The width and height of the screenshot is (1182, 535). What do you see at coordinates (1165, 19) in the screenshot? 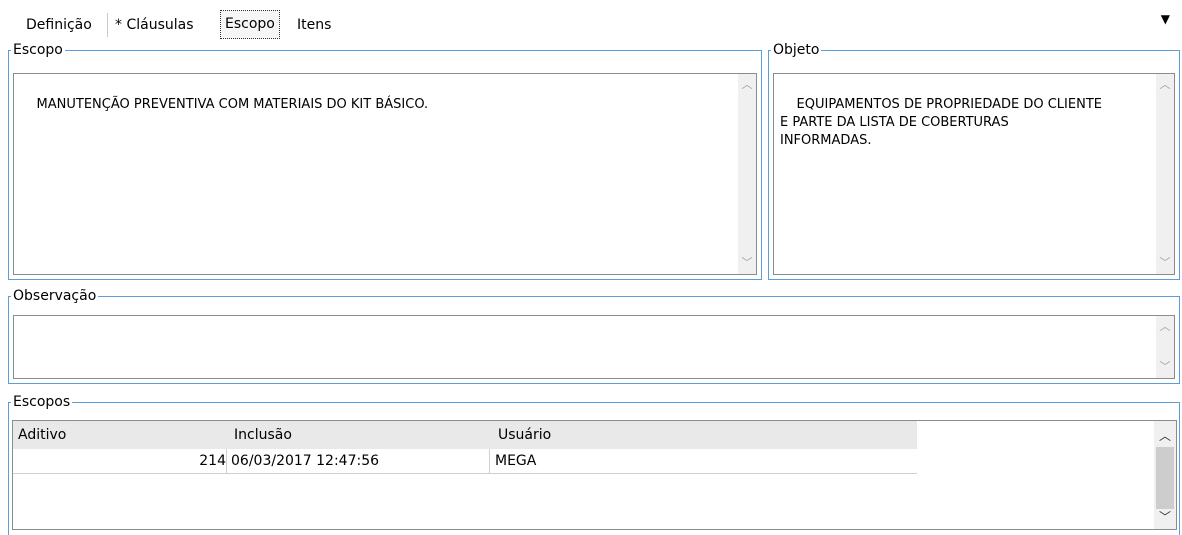
I see `dropdown-triangle-icon: ▼` at bounding box center [1165, 19].